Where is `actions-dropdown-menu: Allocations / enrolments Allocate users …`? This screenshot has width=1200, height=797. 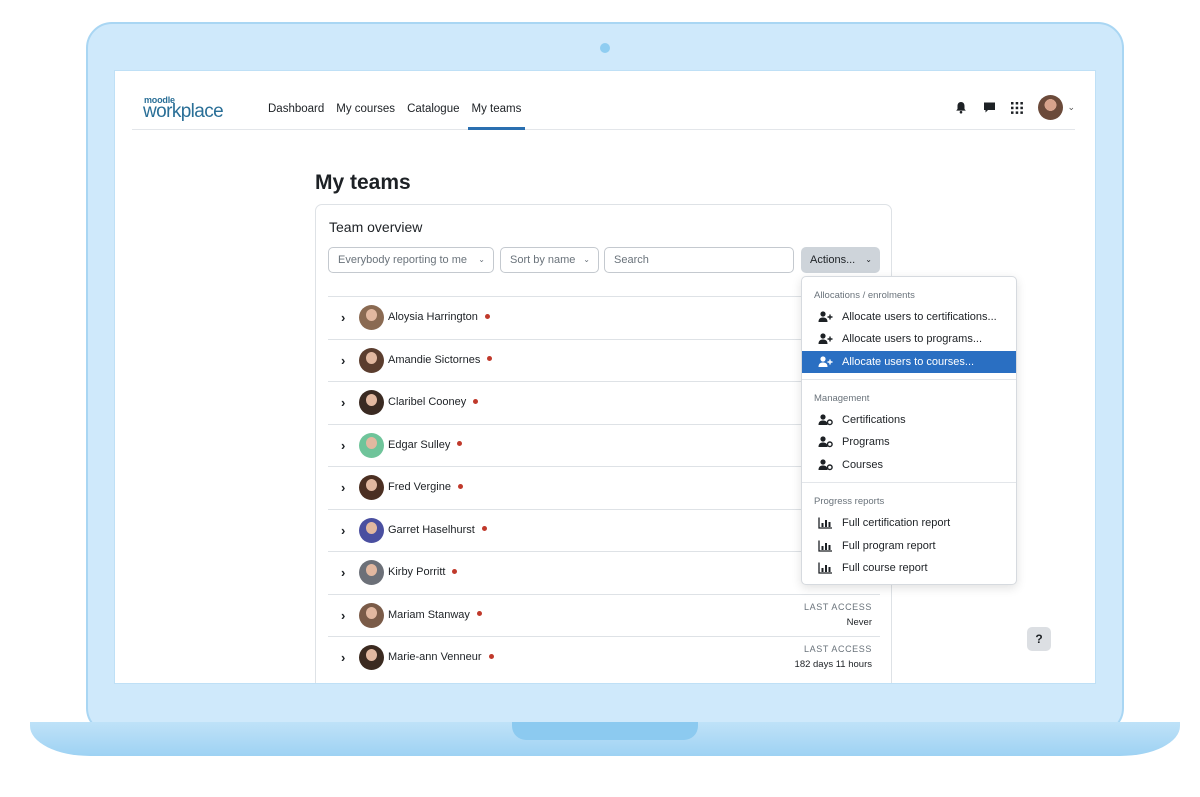 actions-dropdown-menu: Allocations / enrolments Allocate users … is located at coordinates (909, 430).